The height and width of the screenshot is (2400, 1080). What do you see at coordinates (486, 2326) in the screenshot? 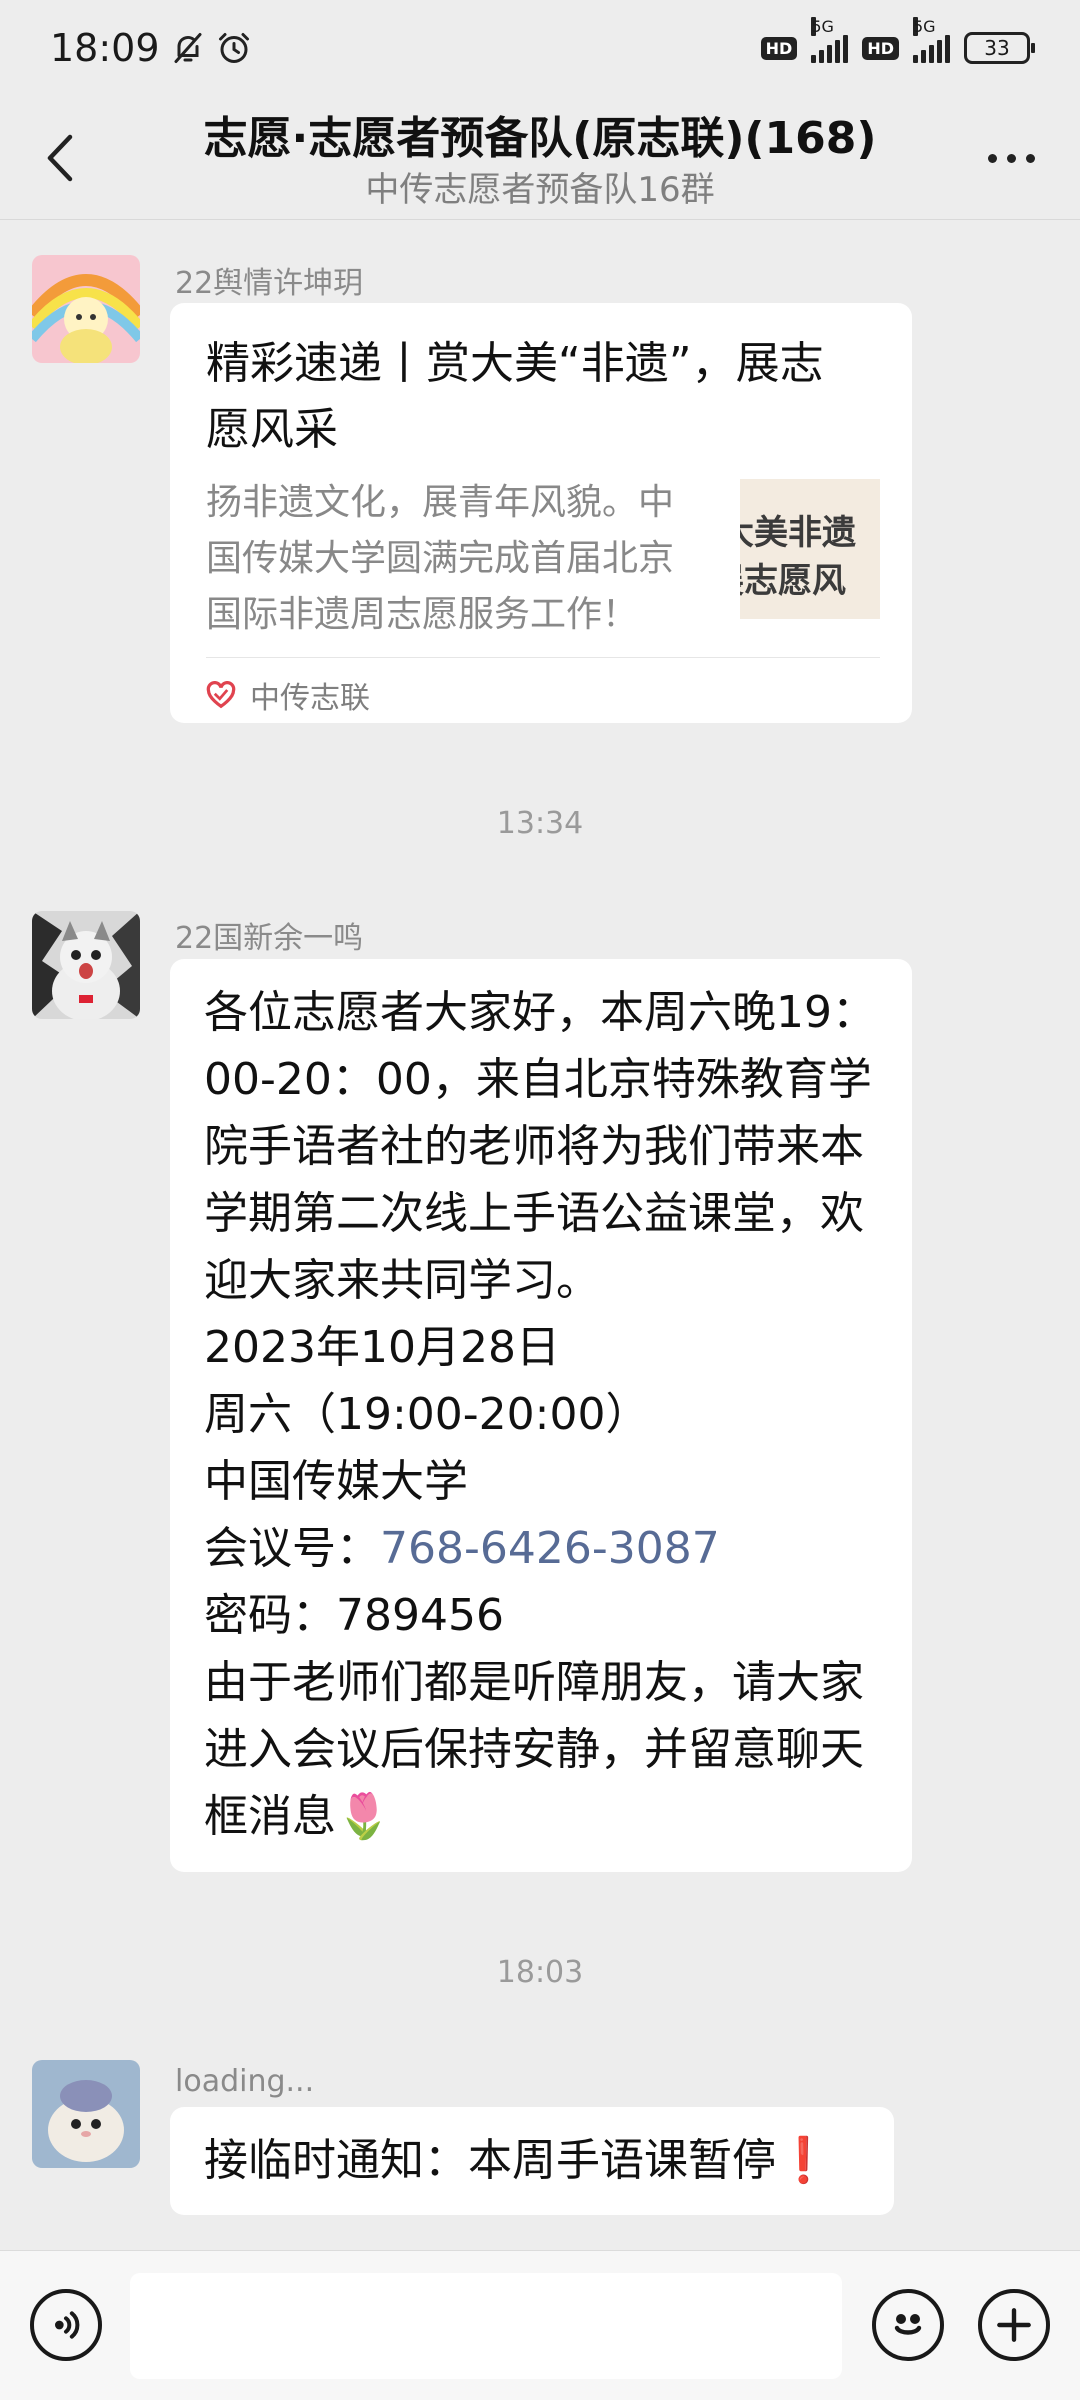
I see `message-input` at bounding box center [486, 2326].